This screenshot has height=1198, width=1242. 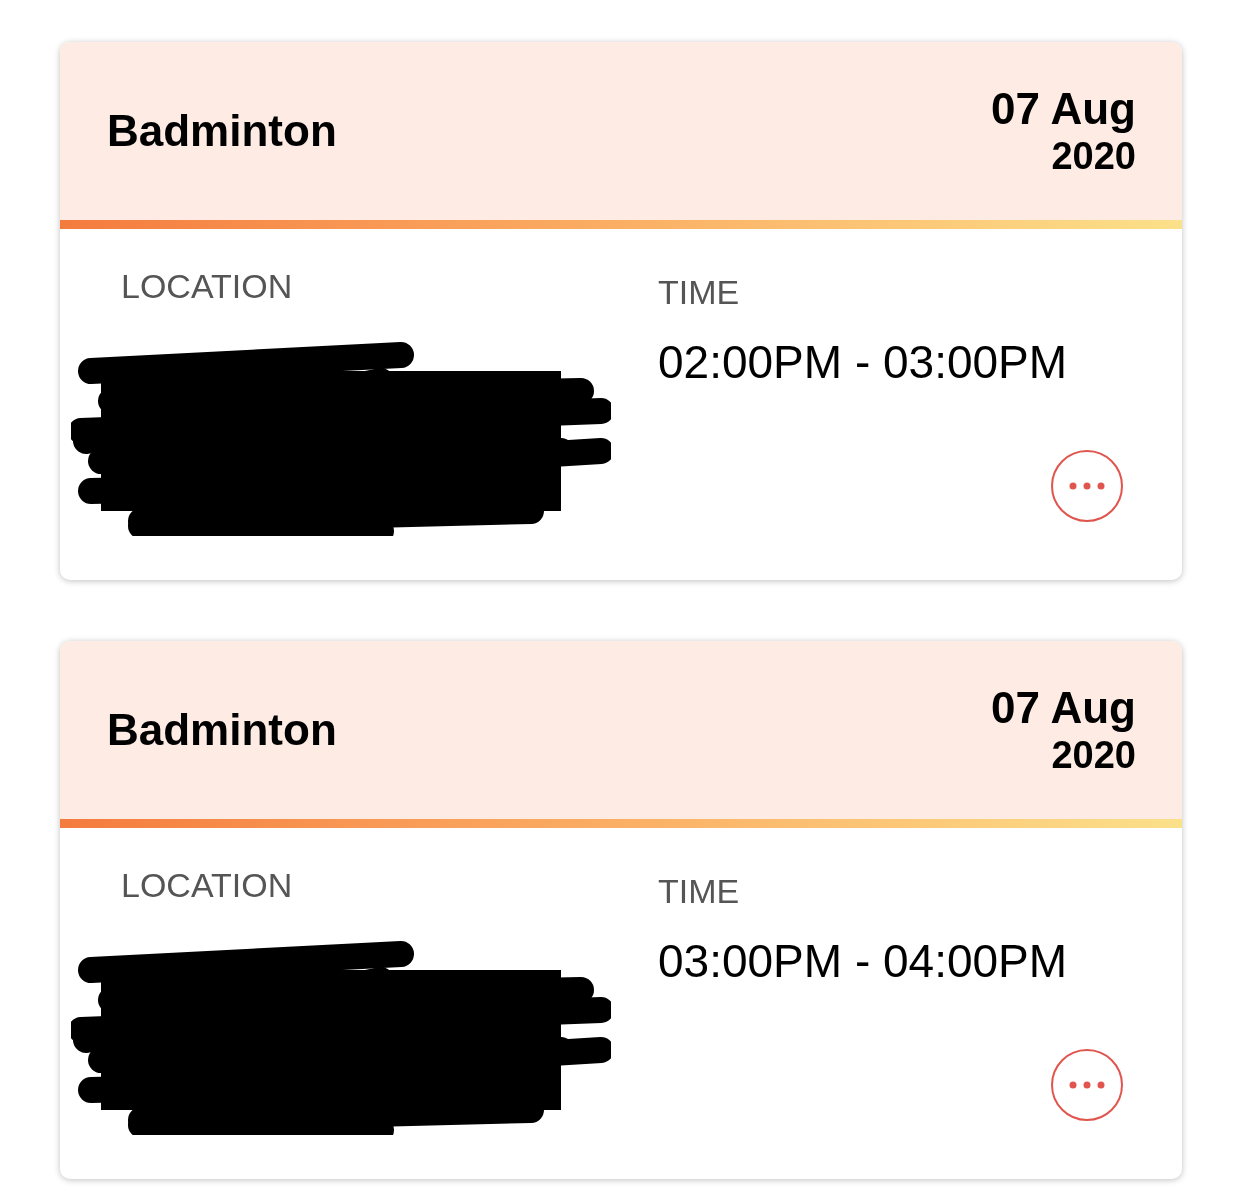 I want to click on time-range: 03:00PM - 04:00PM, so click(x=863, y=961).